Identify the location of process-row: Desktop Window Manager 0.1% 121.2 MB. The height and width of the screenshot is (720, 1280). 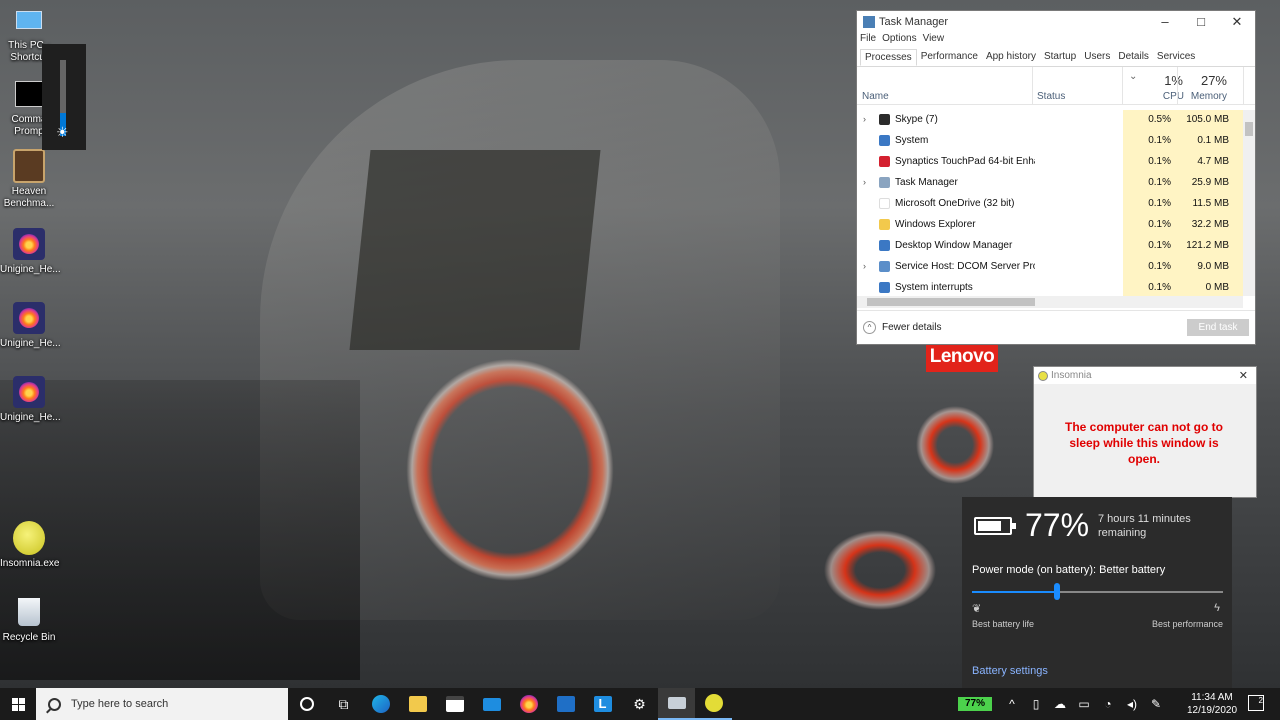
(1050, 246).